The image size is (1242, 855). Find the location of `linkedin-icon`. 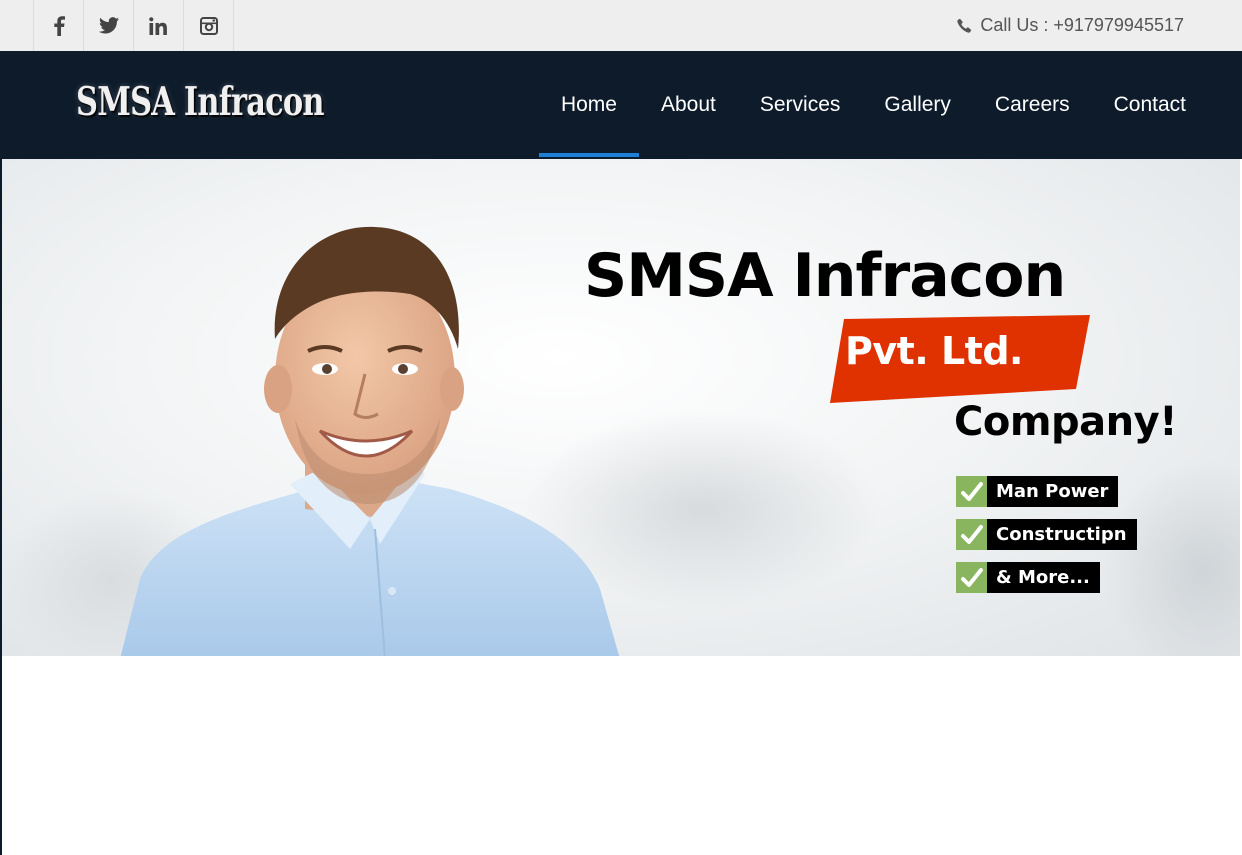

linkedin-icon is located at coordinates (158, 25).